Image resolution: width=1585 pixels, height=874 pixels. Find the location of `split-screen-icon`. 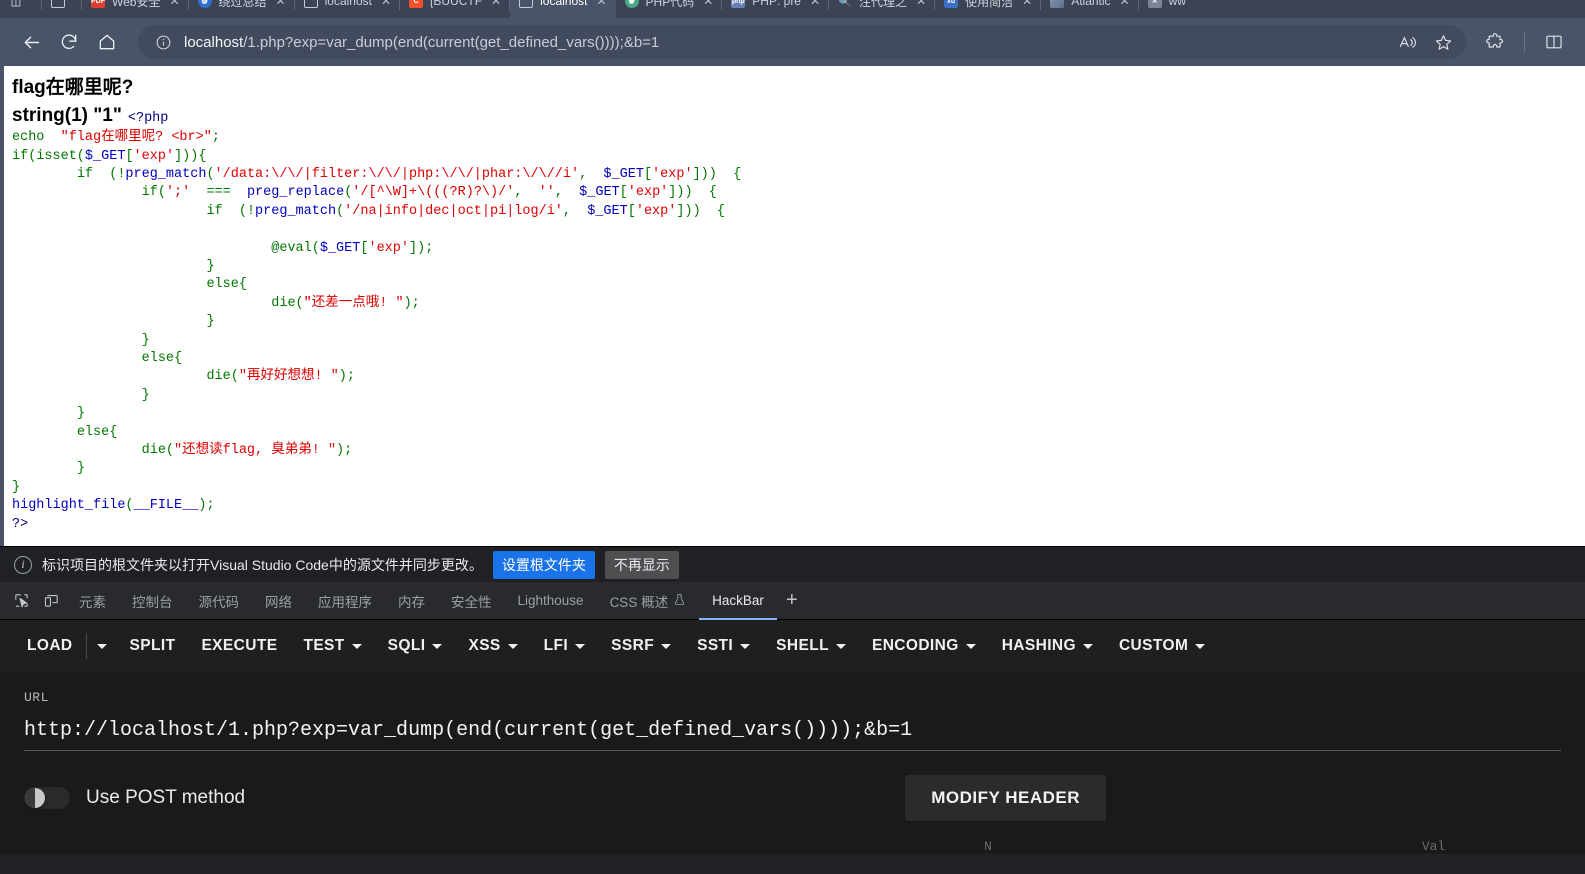

split-screen-icon is located at coordinates (1554, 42).